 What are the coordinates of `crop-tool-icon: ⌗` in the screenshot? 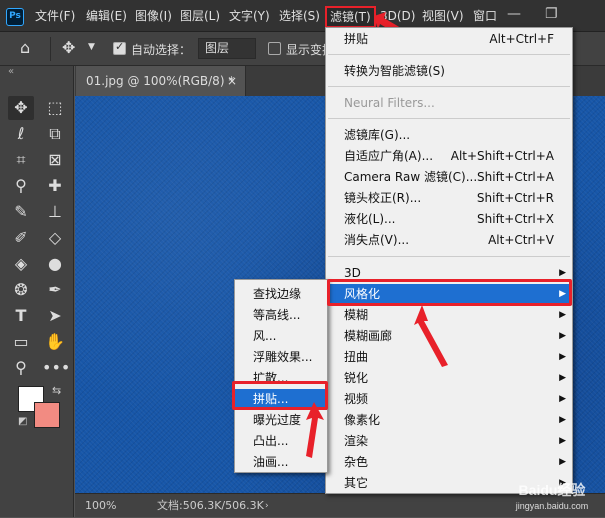 It's located at (21, 160).